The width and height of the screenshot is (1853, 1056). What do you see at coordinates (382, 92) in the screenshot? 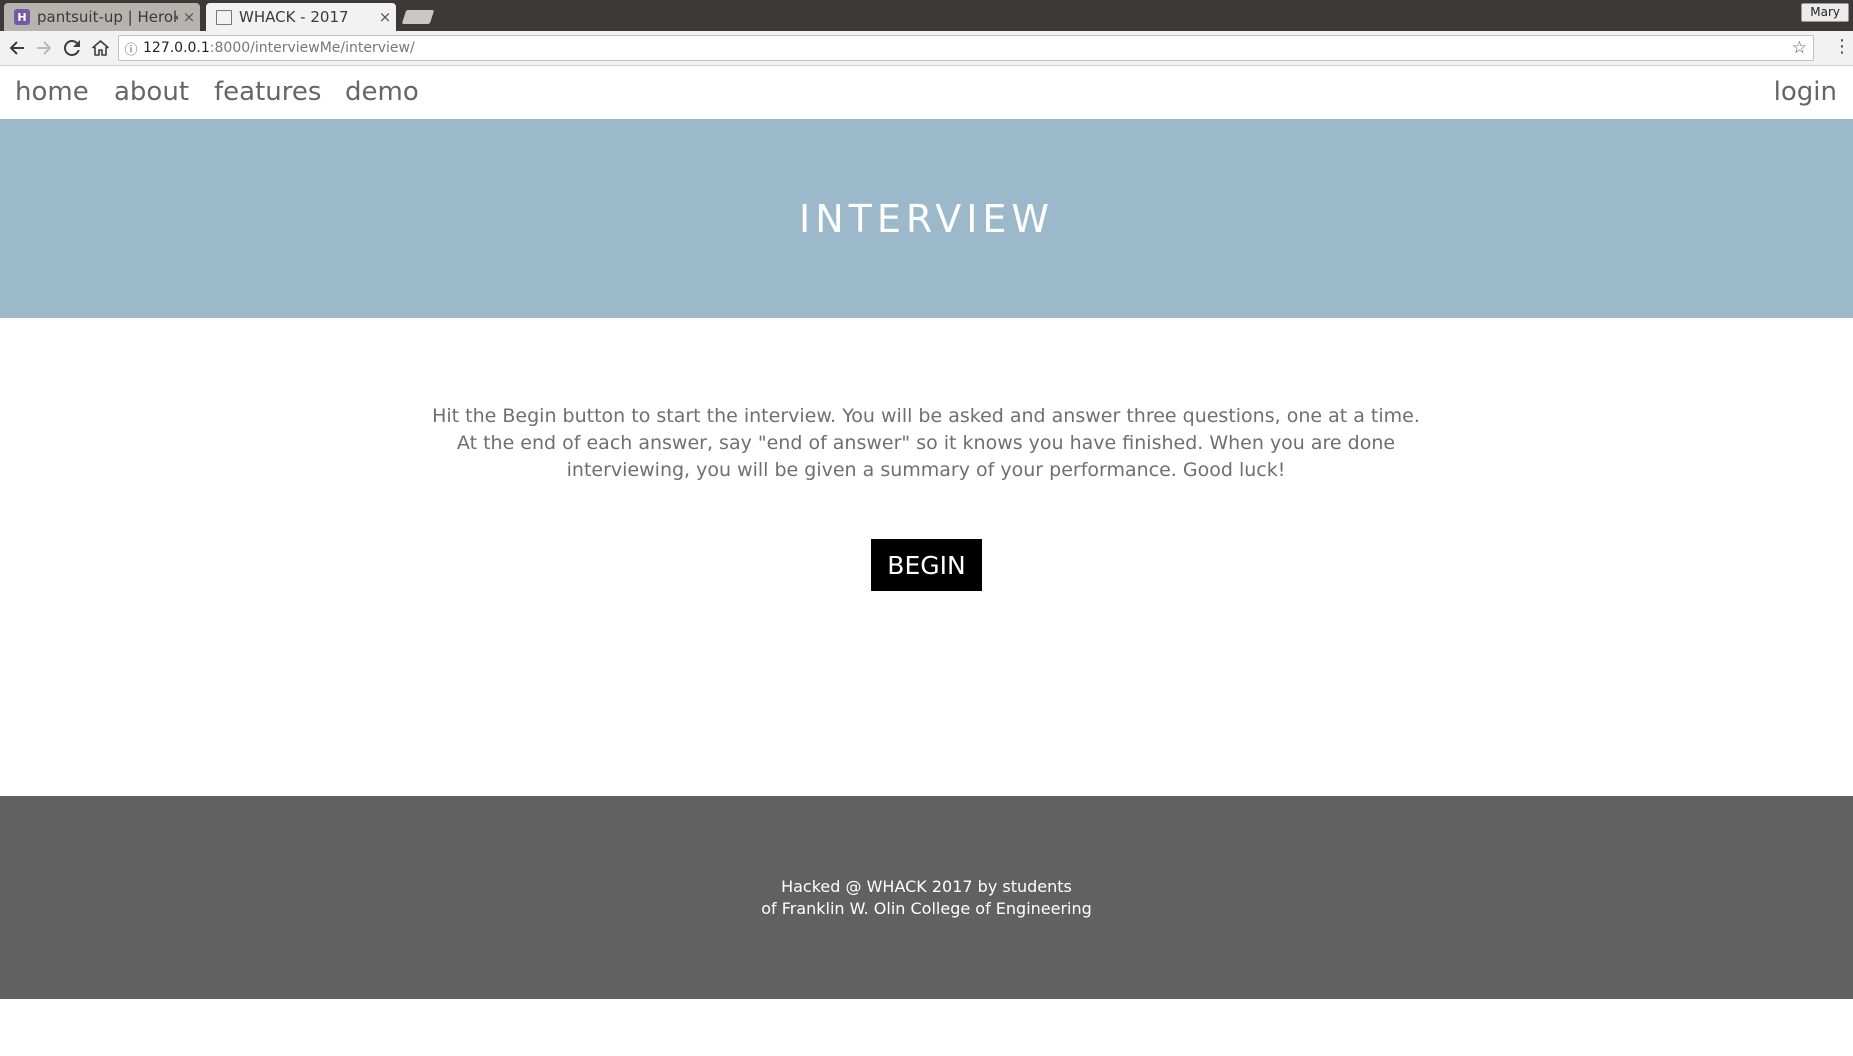
I see `nav-link-demo: demo` at bounding box center [382, 92].